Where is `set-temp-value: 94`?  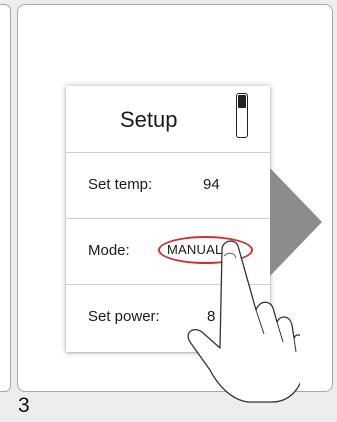
set-temp-value: 94 is located at coordinates (211, 184).